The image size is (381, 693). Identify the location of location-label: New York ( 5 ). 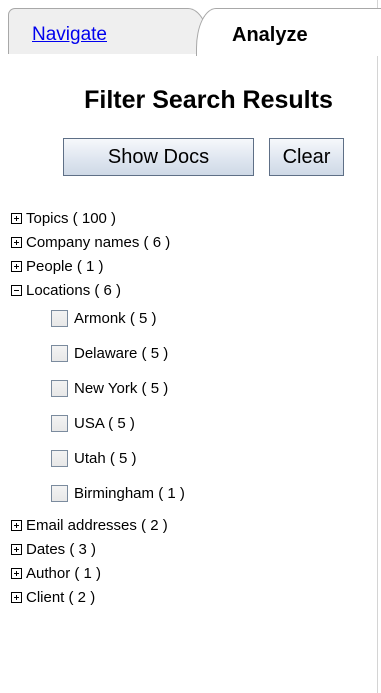
(121, 388).